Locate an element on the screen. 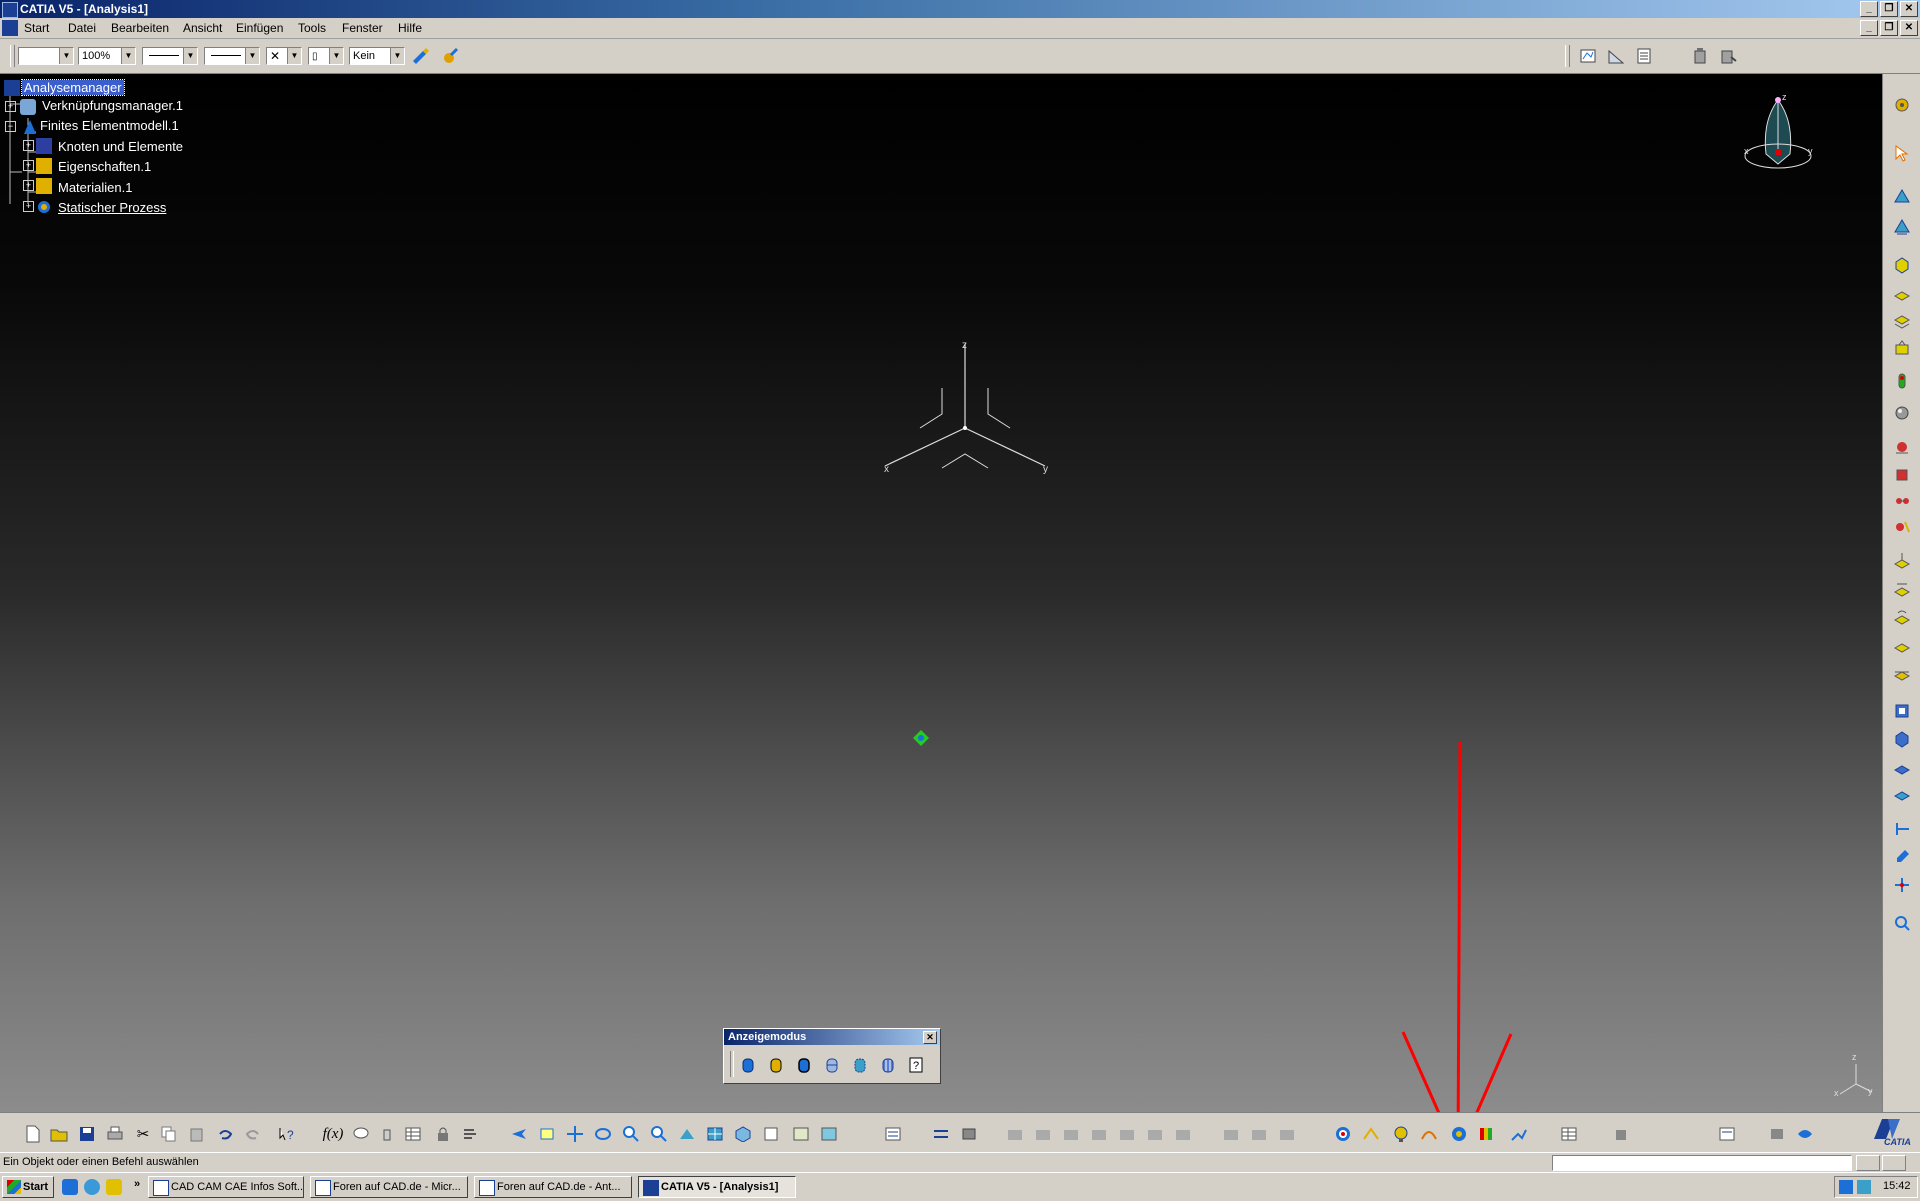  compass-icon: x y z is located at coordinates (1778, 134).